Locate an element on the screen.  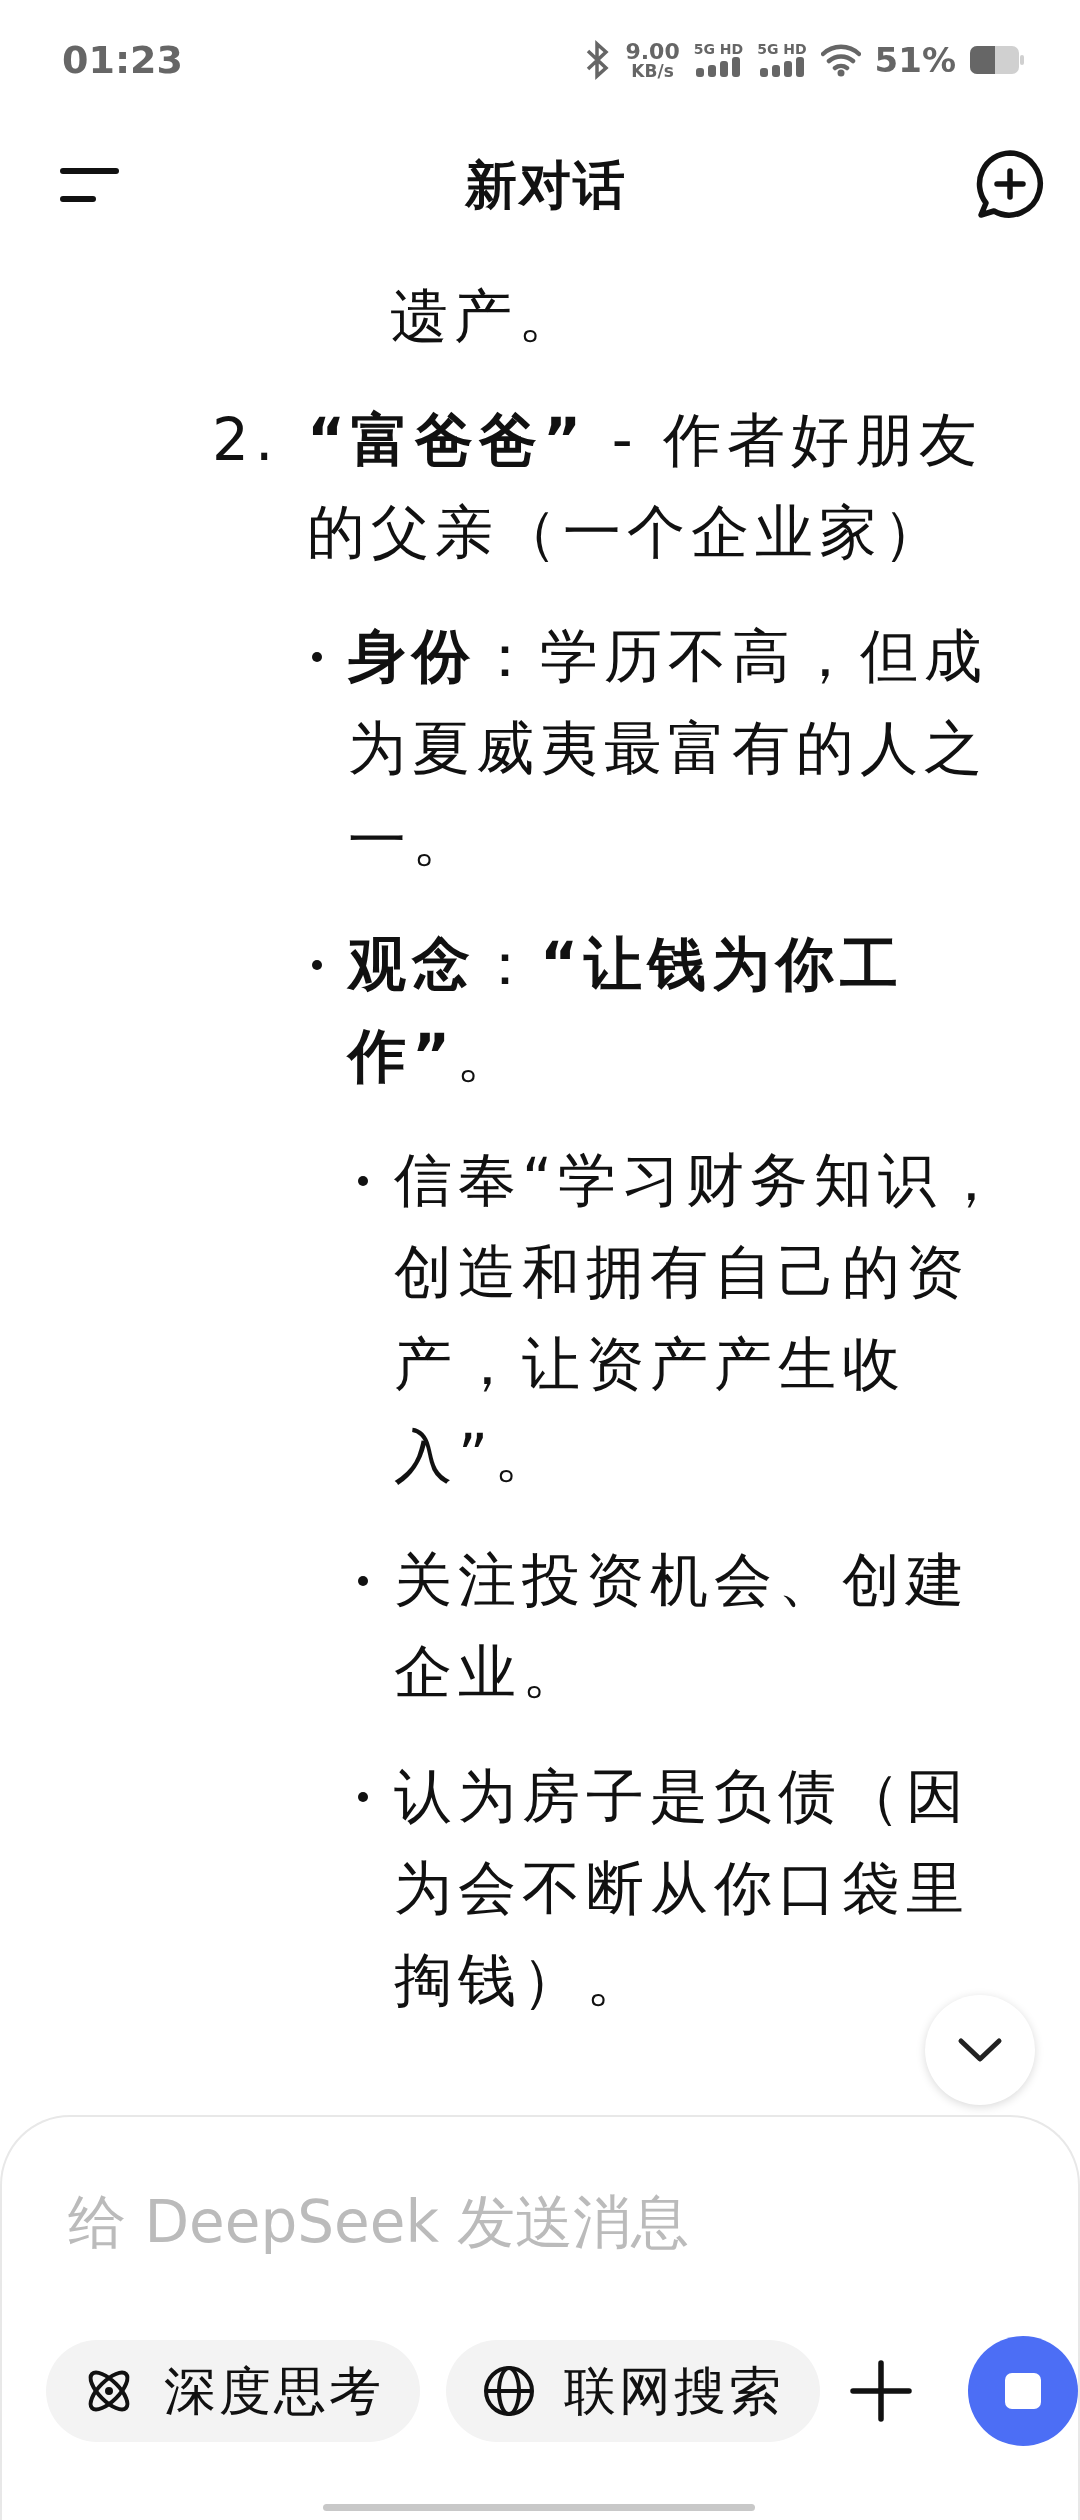
globe-icon is located at coordinates (509, 2391).